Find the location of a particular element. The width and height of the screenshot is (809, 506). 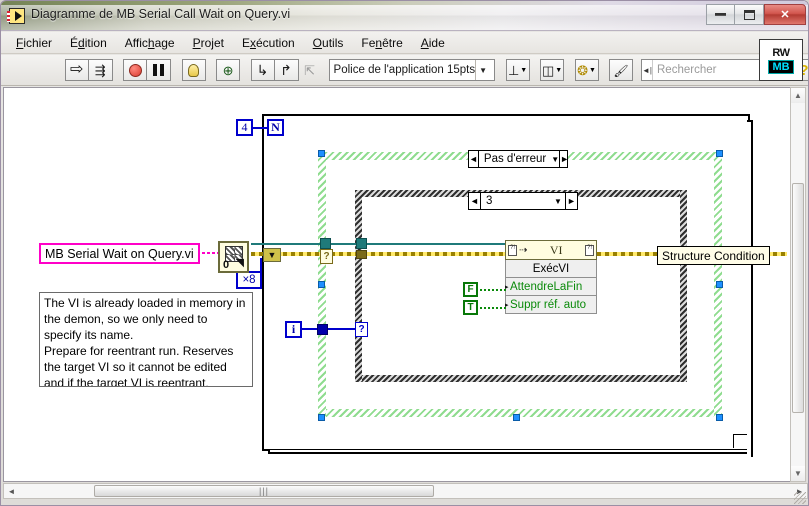

case-structure-inner-border-bottom is located at coordinates (521, 378).